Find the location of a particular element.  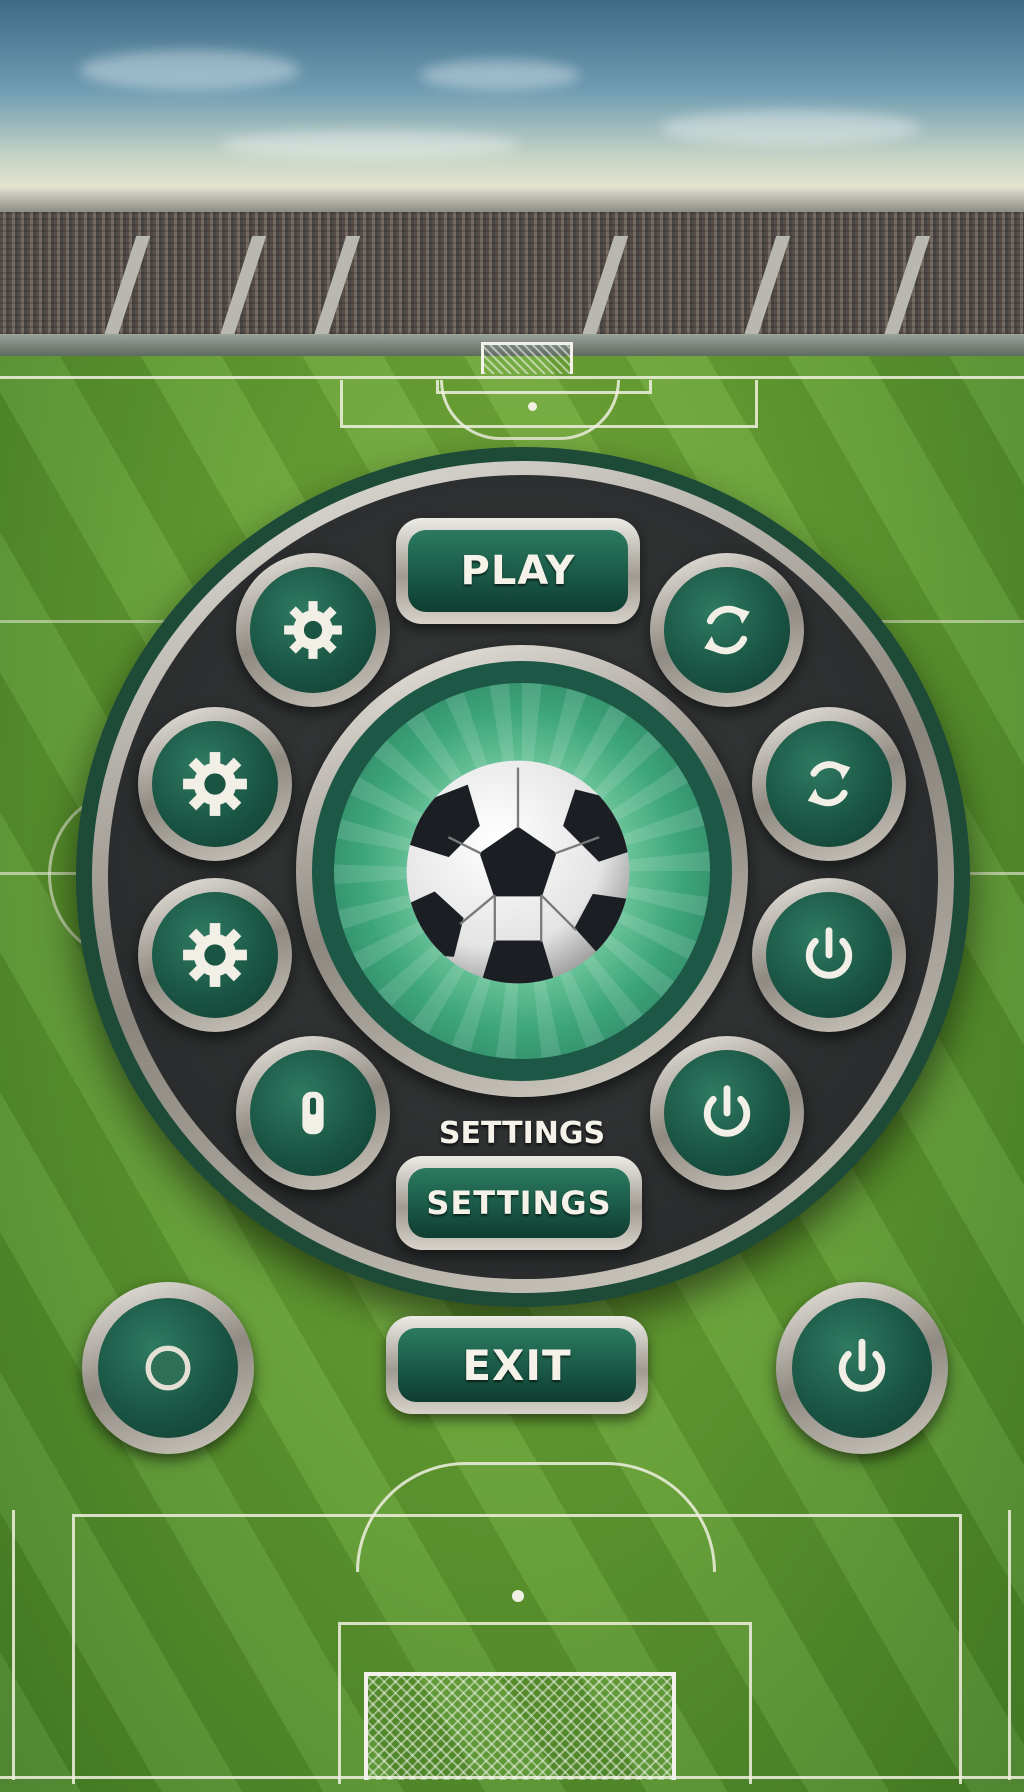

circle-button-bottom-left is located at coordinates (168, 1368).